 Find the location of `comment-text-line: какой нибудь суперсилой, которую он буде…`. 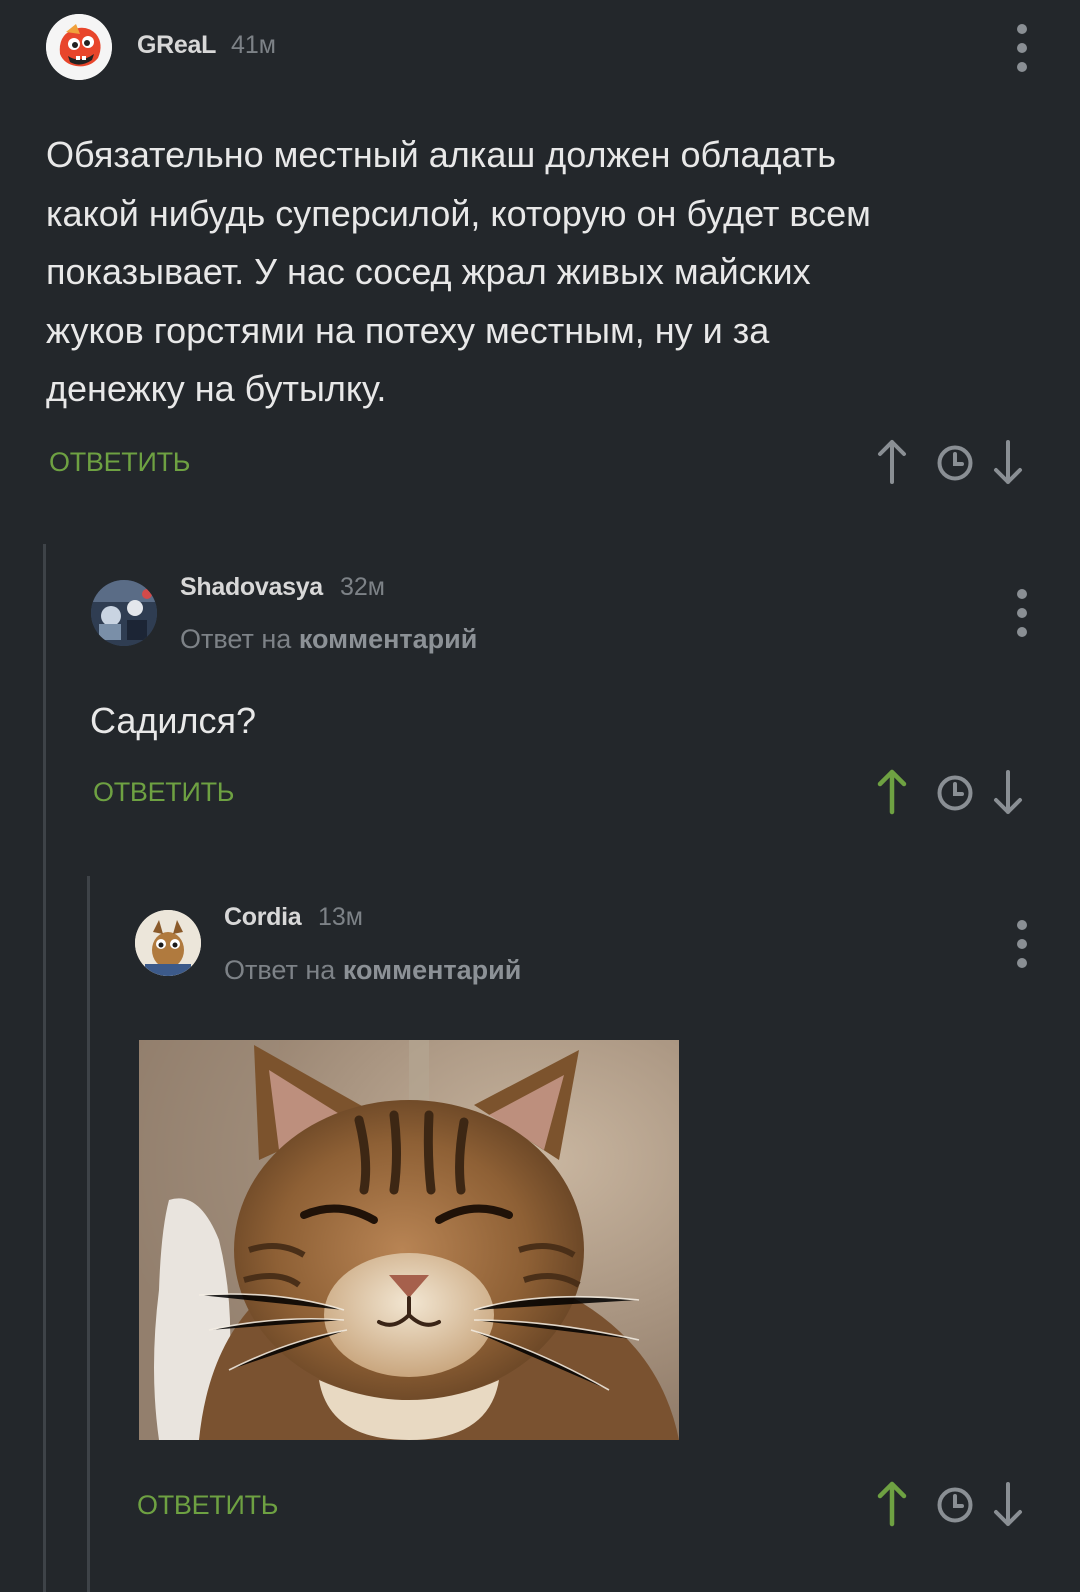

comment-text-line: какой нибудь суперсилой, которую он буде… is located at coordinates (458, 213).